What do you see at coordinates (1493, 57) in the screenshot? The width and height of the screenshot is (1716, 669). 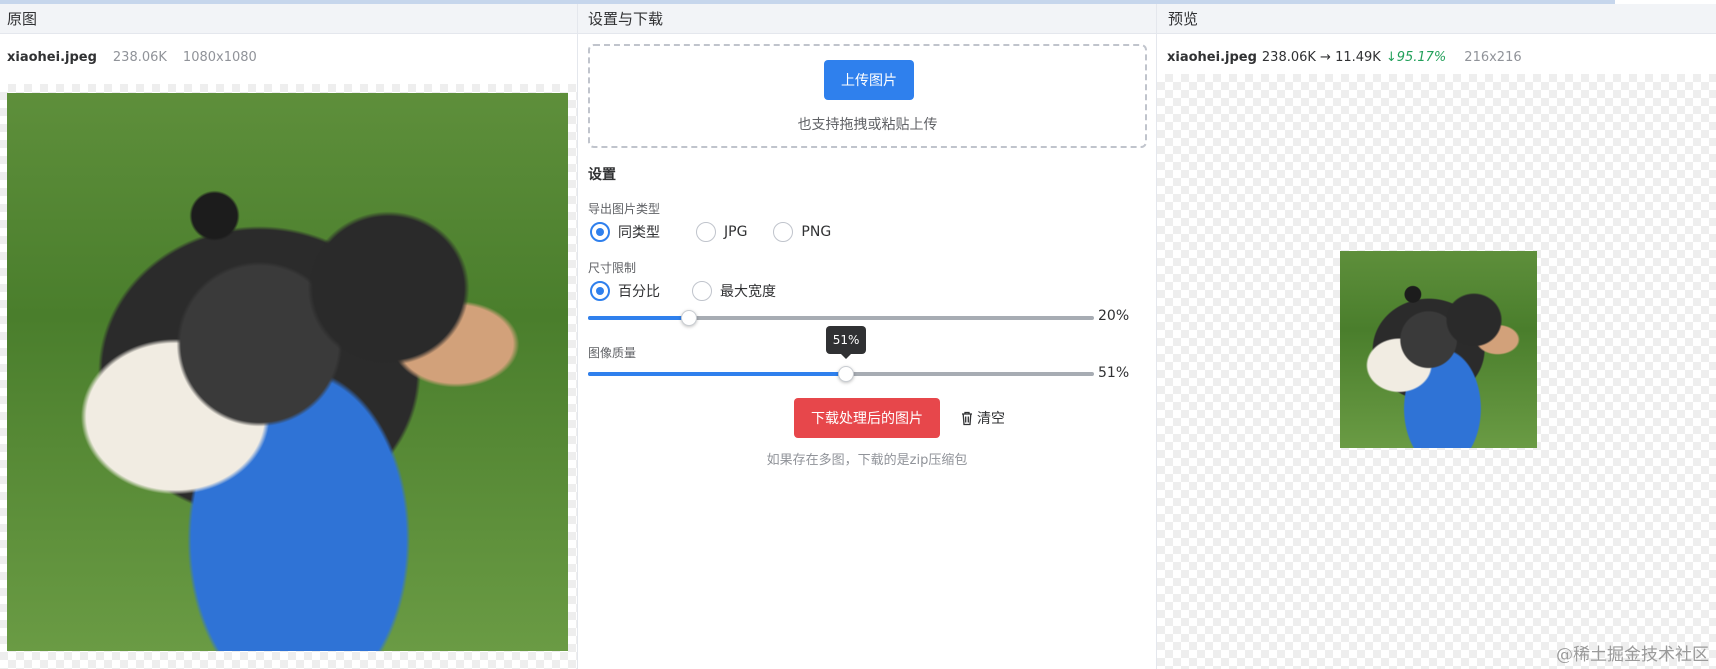 I see `preview-dimensions: 216x216` at bounding box center [1493, 57].